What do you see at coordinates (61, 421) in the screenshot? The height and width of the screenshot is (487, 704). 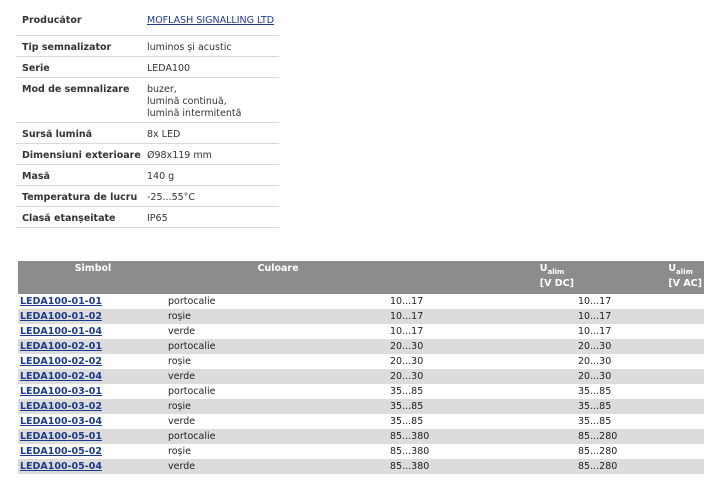 I see `product-link: LEDA100-03-04` at bounding box center [61, 421].